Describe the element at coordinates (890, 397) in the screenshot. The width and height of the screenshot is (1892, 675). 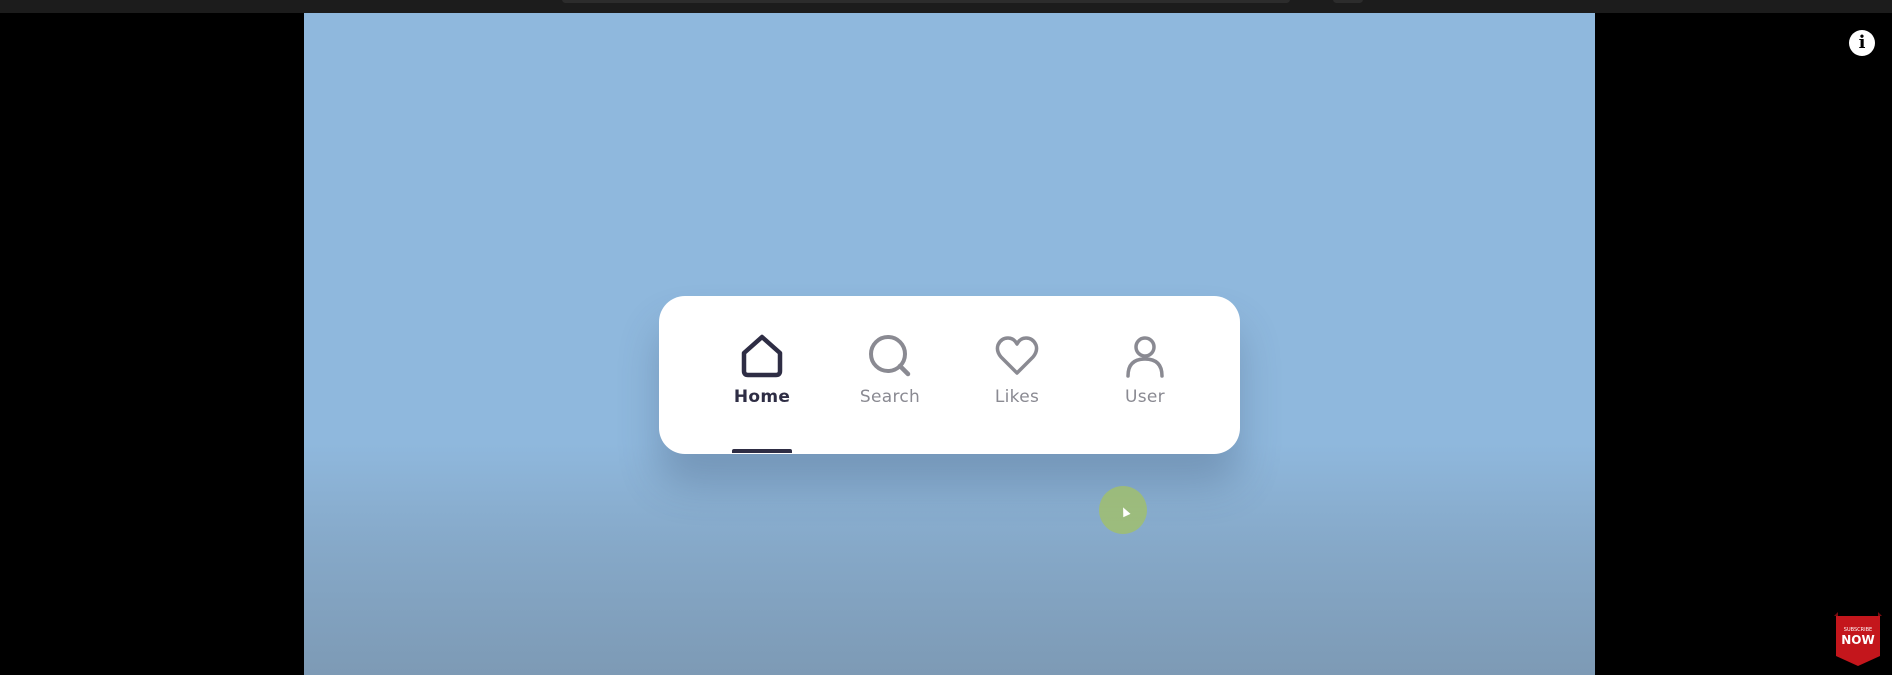
I see `nav-label-search: Search` at that location.